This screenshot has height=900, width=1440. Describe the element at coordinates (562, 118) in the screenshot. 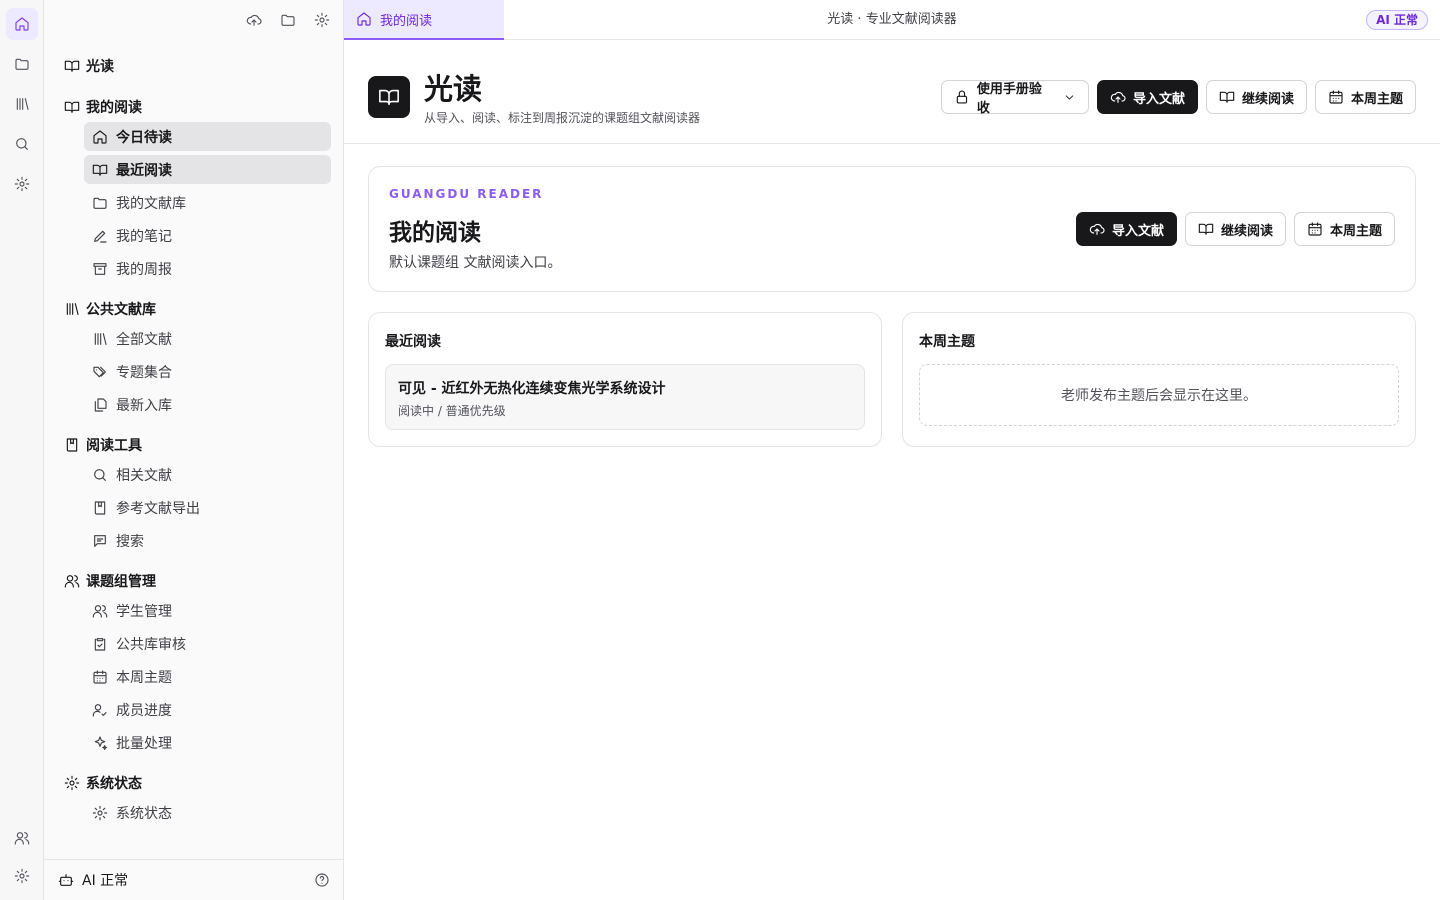

I see `page-subtitle: 从导入、阅读、标注到周报沉淀的课题组文献阅读器` at that location.